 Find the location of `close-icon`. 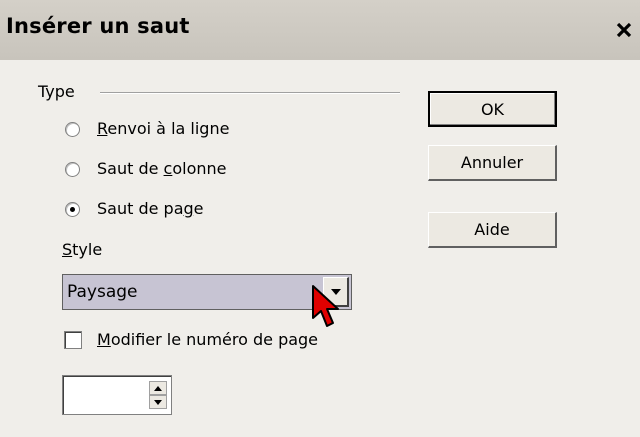

close-icon is located at coordinates (624, 30).